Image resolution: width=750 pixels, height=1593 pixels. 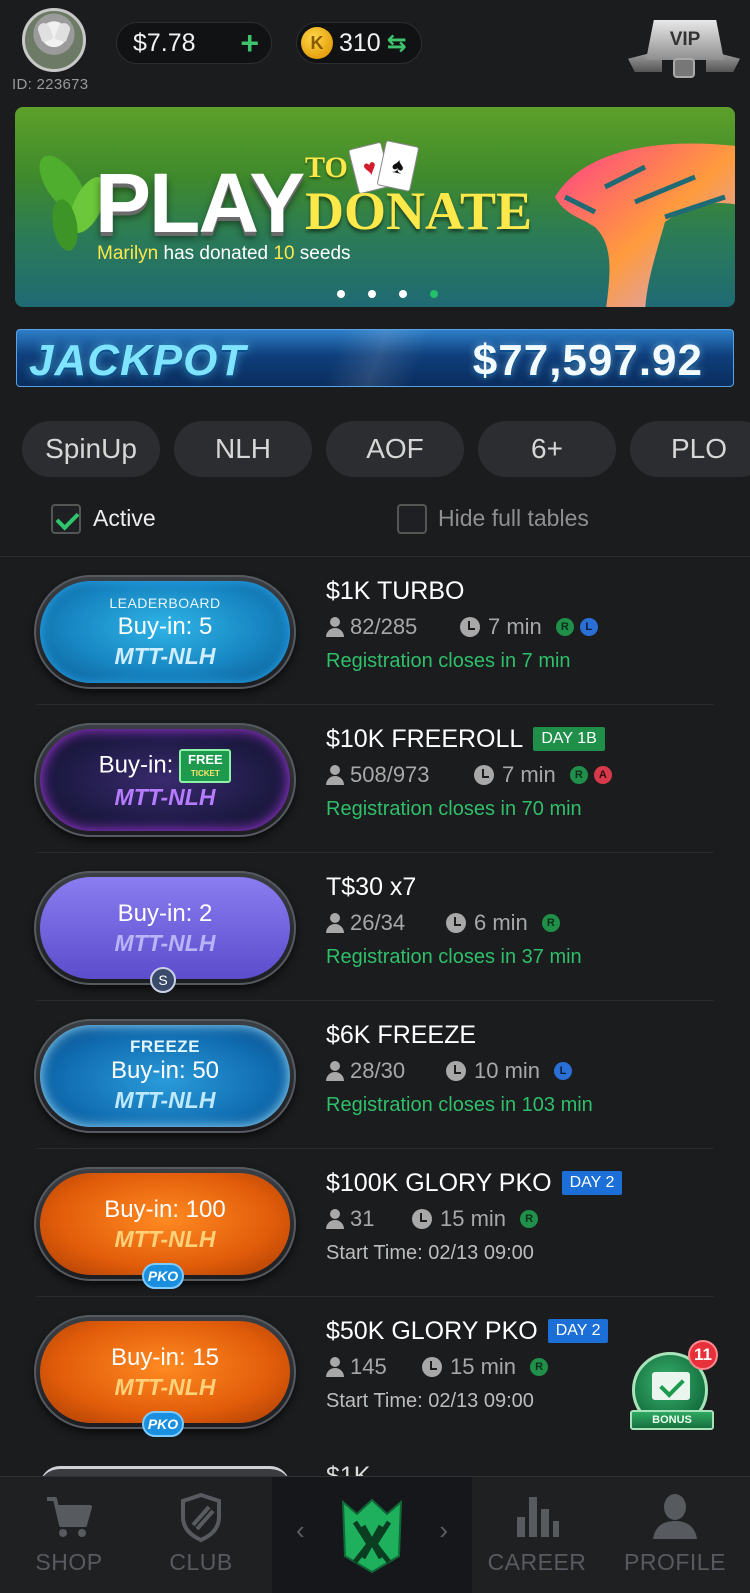 What do you see at coordinates (430, 1253) in the screenshot?
I see `start-time: Start Time: 02/13 09:00` at bounding box center [430, 1253].